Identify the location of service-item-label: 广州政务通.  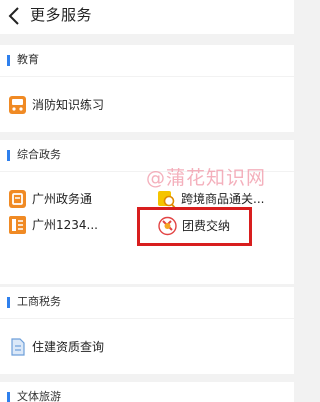
(62, 199).